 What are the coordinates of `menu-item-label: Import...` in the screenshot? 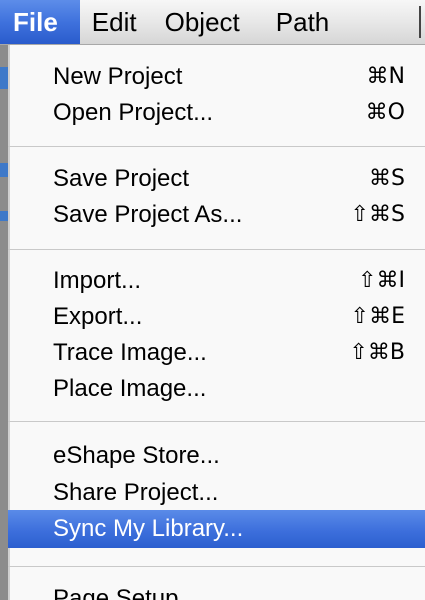 It's located at (97, 280).